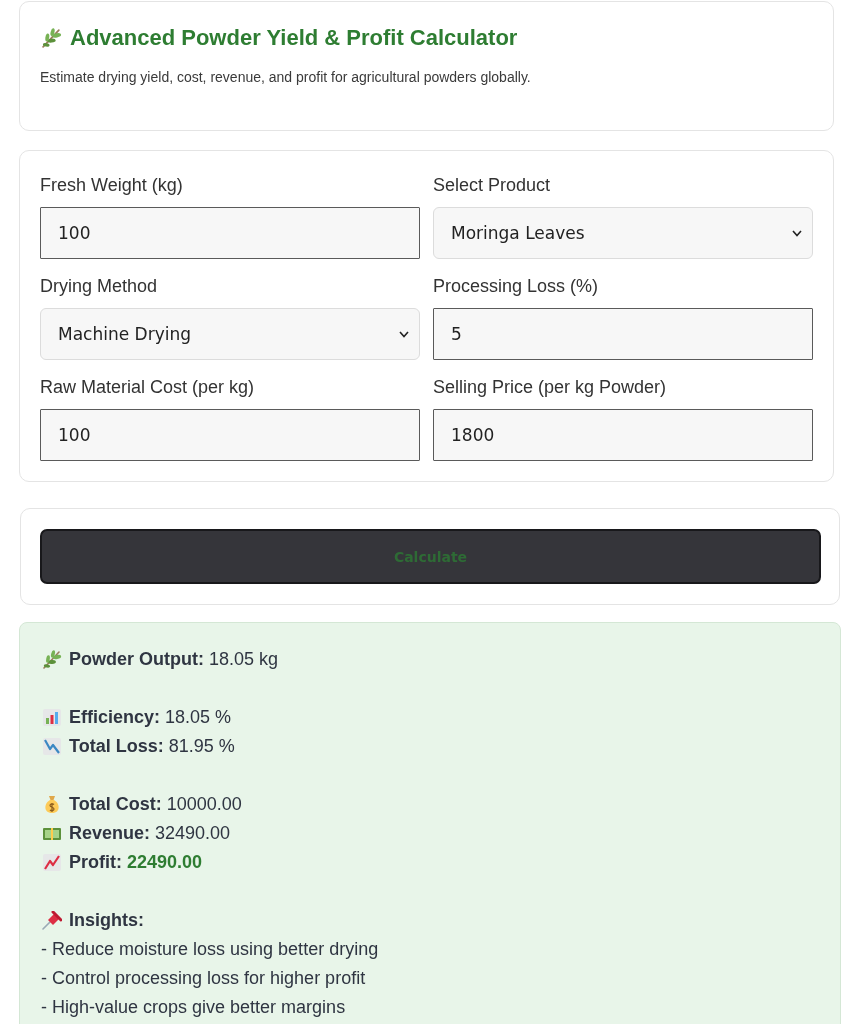 The image size is (853, 1024). Describe the element at coordinates (203, 978) in the screenshot. I see `insight-item: - Control processing loss for higher profit` at that location.